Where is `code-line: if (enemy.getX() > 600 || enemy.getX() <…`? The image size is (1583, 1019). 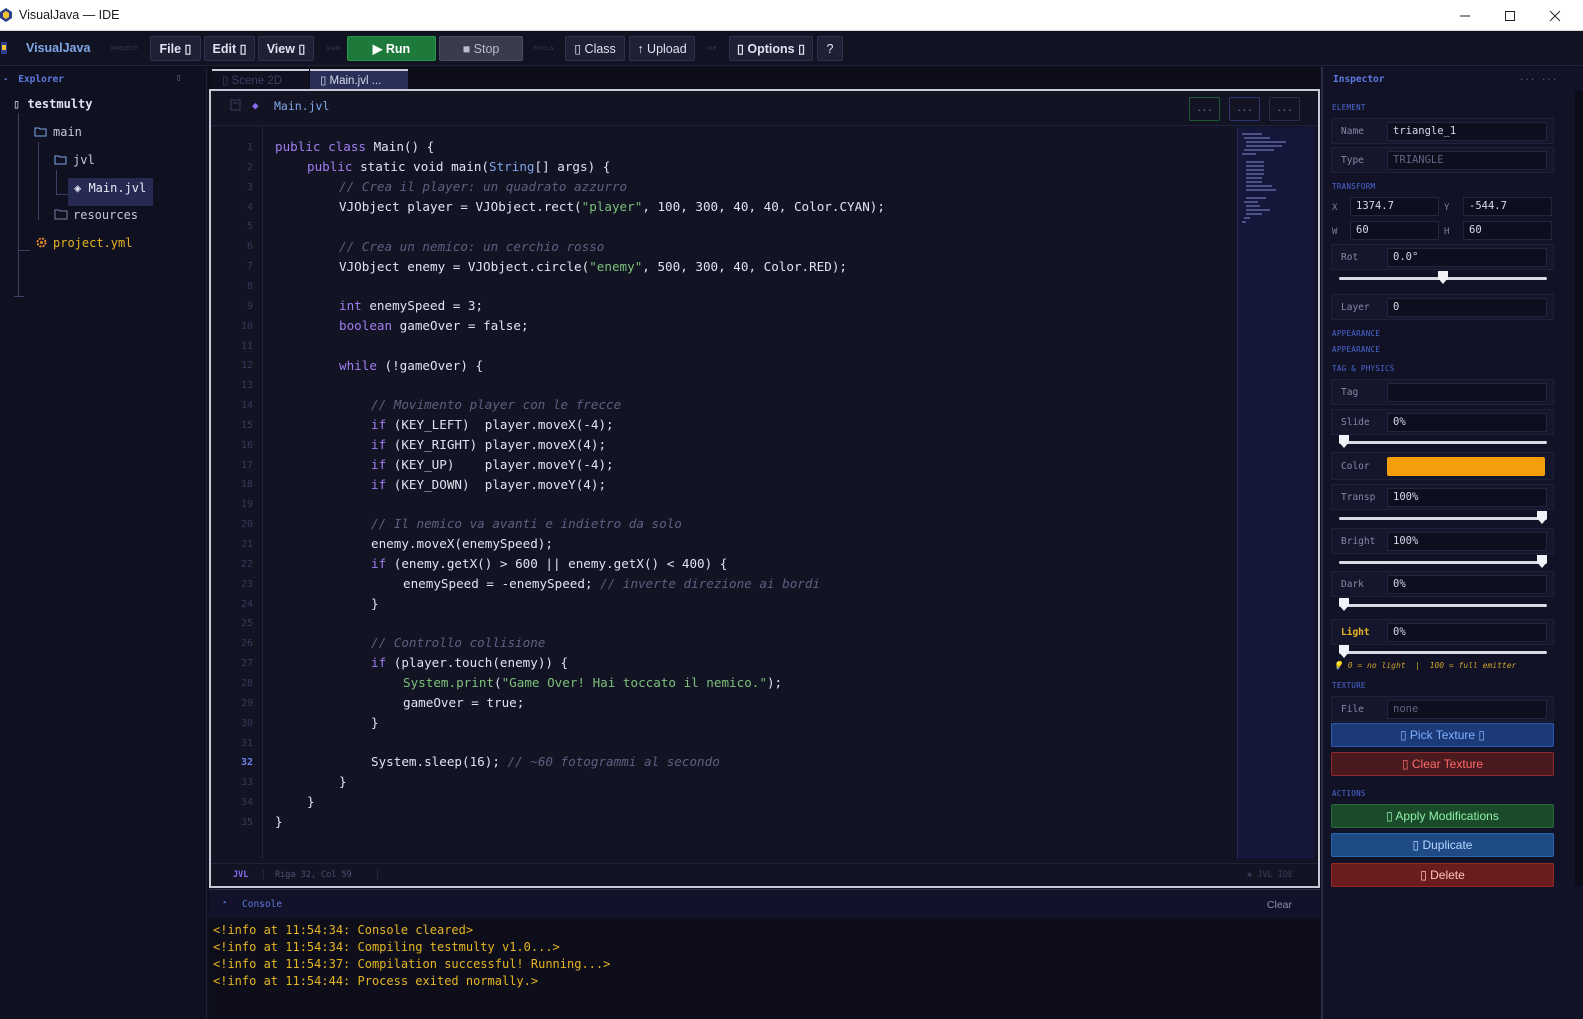
code-line: if (enemy.getX() > 600 || enemy.getX() <… is located at coordinates (501, 563).